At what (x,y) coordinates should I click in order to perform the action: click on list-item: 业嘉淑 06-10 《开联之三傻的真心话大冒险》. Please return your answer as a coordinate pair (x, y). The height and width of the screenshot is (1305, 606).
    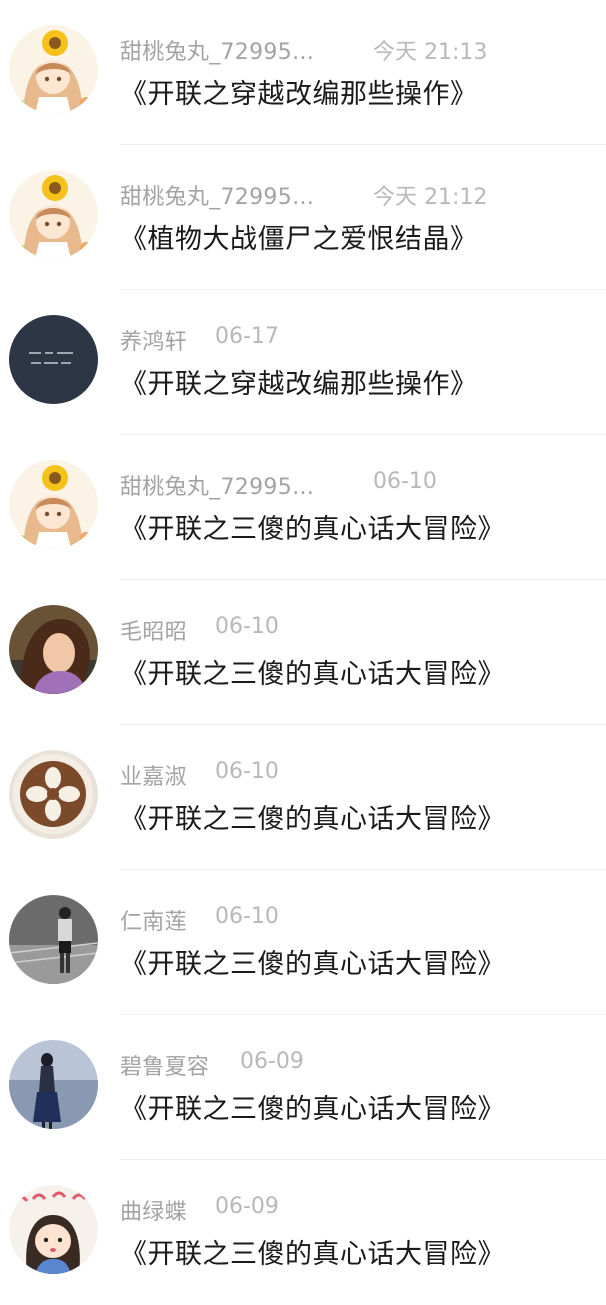
    Looking at the image, I should click on (303, 797).